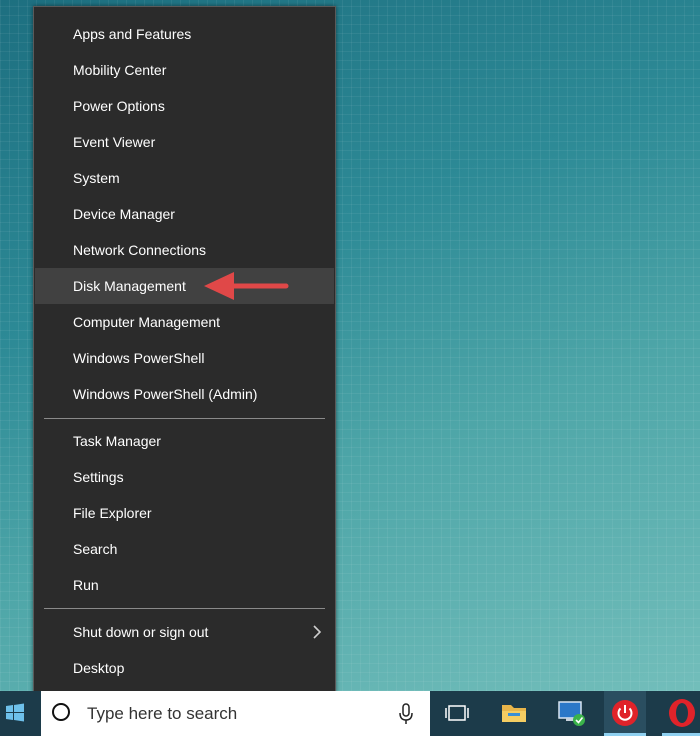 The image size is (700, 736). What do you see at coordinates (184, 549) in the screenshot?
I see `menu-item-search: Search` at bounding box center [184, 549].